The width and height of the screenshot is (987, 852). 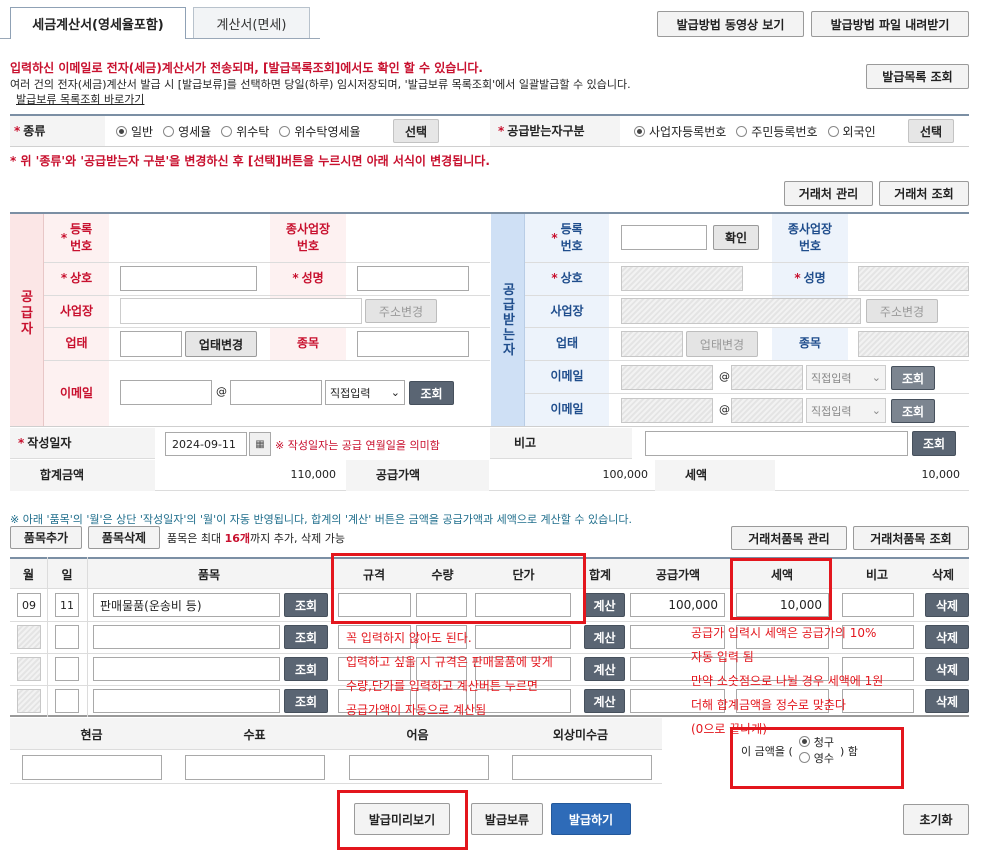 What do you see at coordinates (398, 475) in the screenshot?
I see `supply-amount-label: 공급가액` at bounding box center [398, 475].